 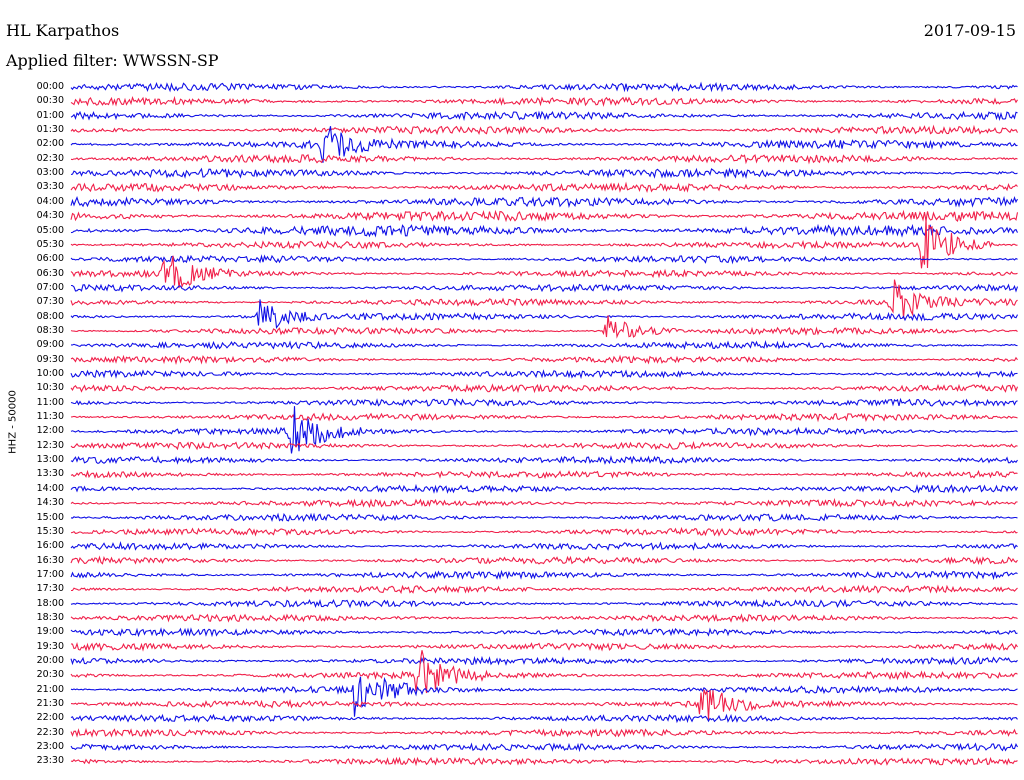 What do you see at coordinates (544, 632) in the screenshot?
I see `trace-row-1900` at bounding box center [544, 632].